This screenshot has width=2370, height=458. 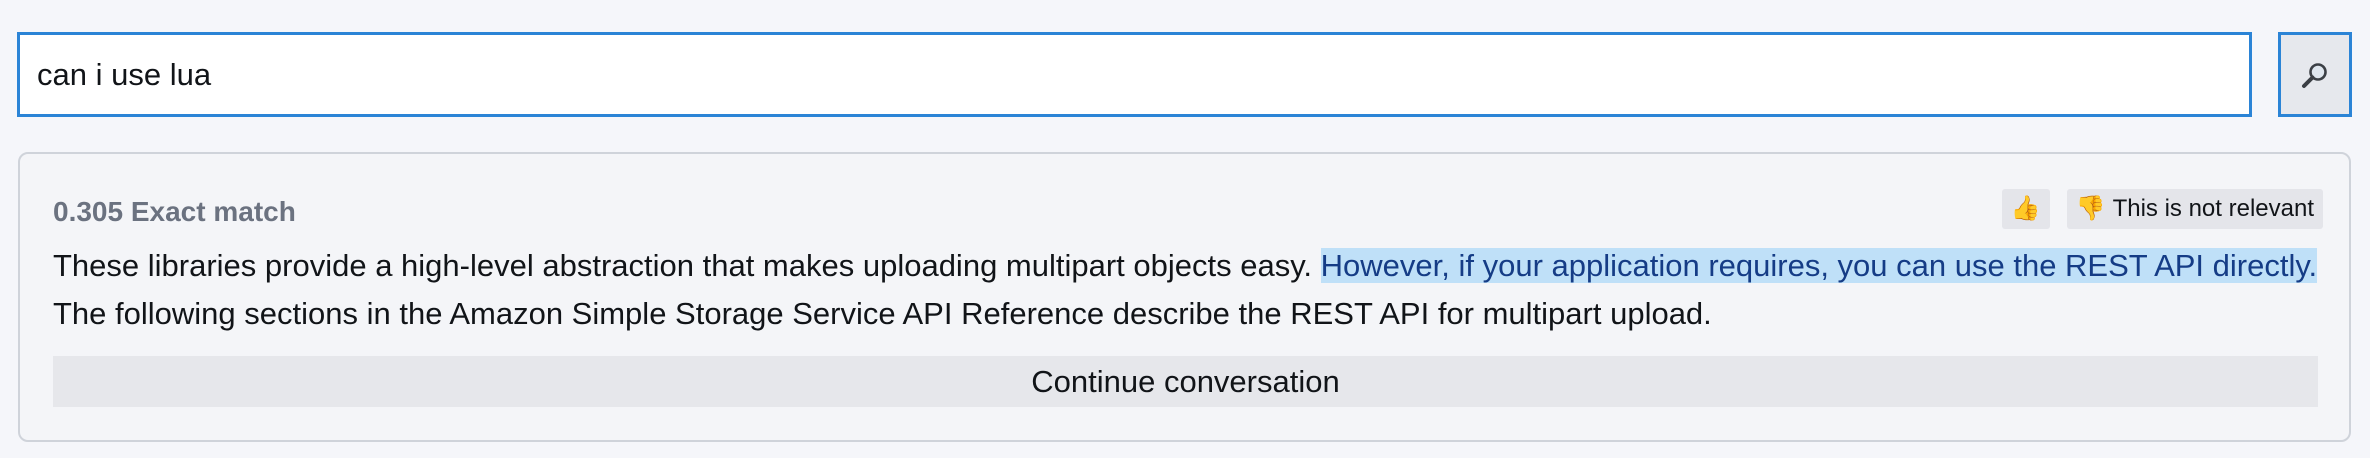 What do you see at coordinates (213, 211) in the screenshot?
I see `match-type: Exact match` at bounding box center [213, 211].